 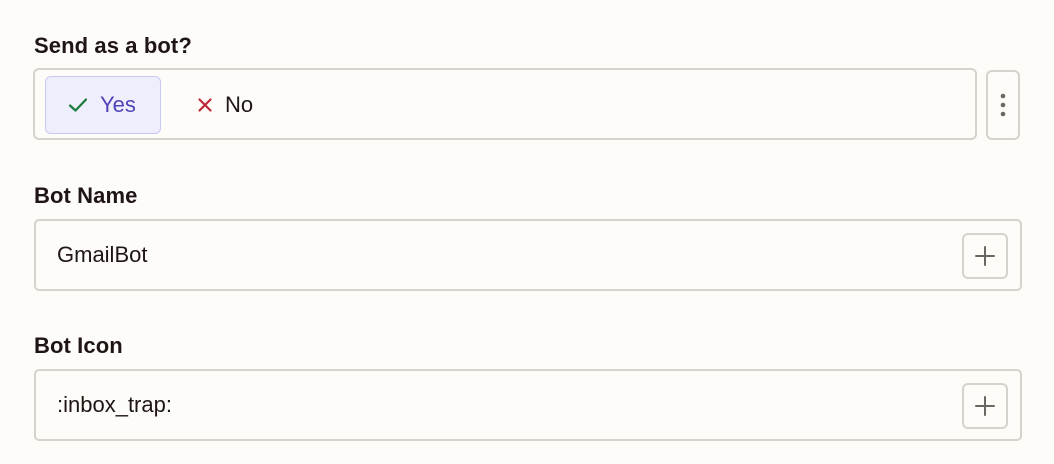 What do you see at coordinates (118, 104) in the screenshot?
I see `yes-option-label: Yes` at bounding box center [118, 104].